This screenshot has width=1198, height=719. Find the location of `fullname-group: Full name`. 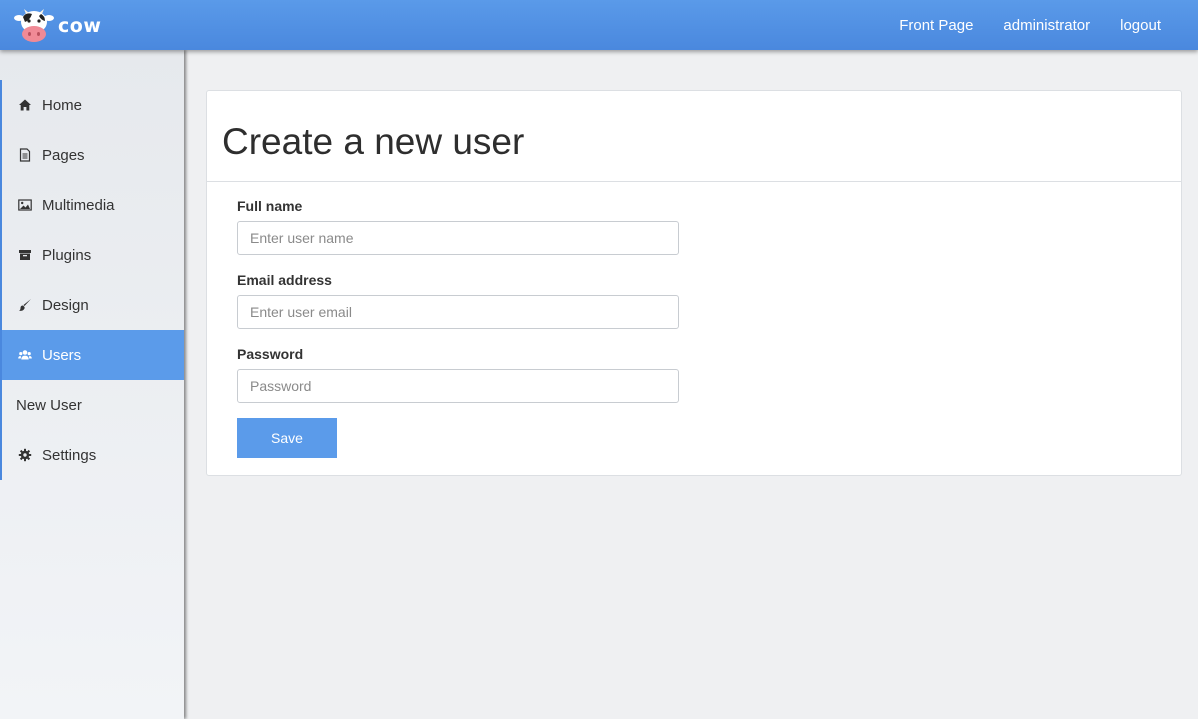

fullname-group: Full name is located at coordinates (458, 226).